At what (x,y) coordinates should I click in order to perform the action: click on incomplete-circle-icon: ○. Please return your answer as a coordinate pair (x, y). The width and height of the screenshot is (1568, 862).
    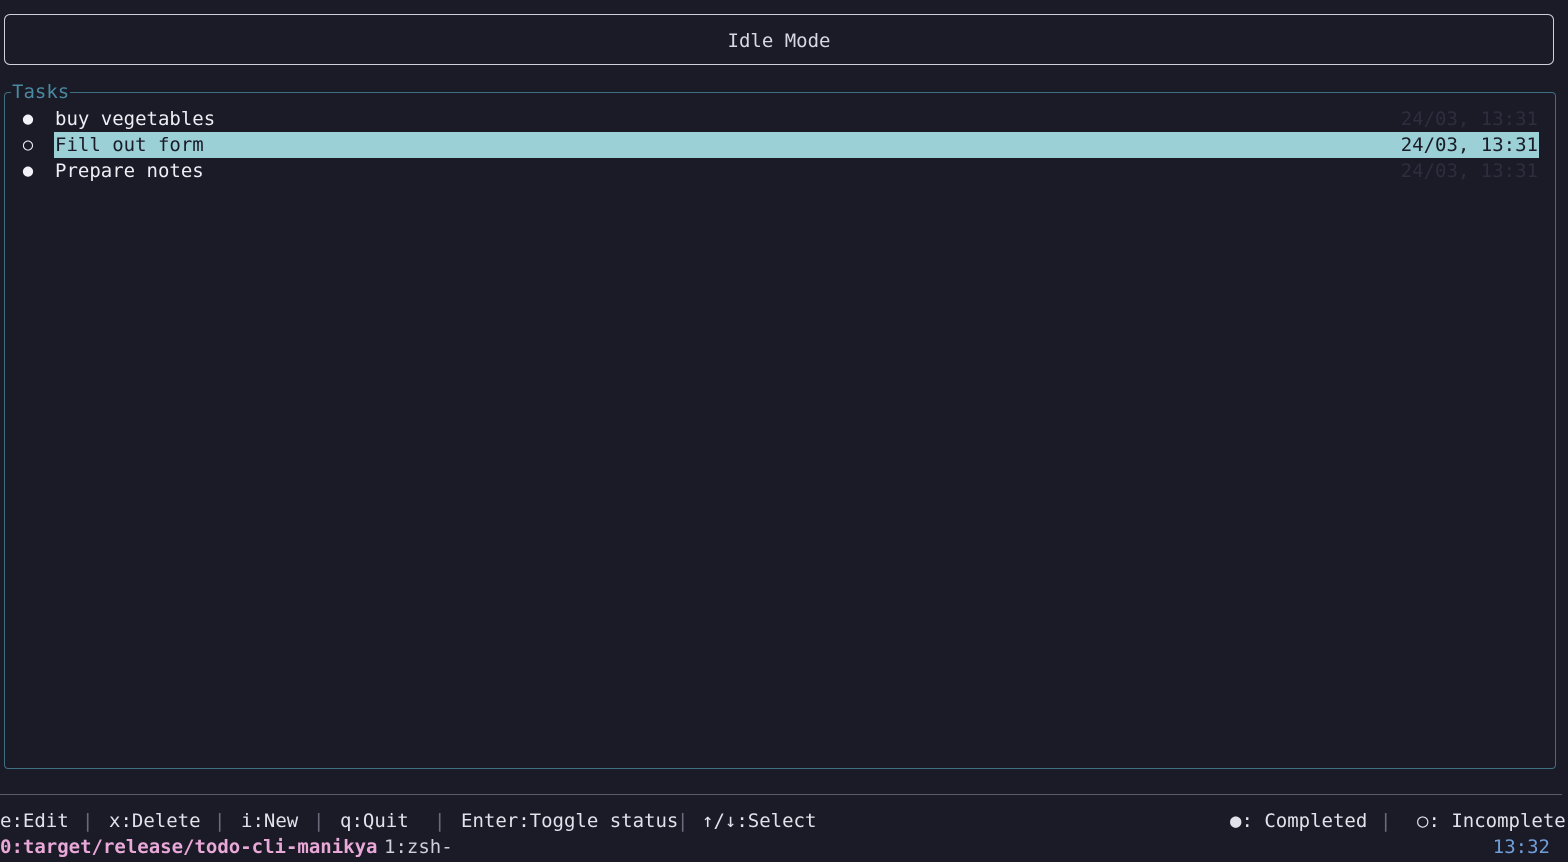
    Looking at the image, I should click on (28, 145).